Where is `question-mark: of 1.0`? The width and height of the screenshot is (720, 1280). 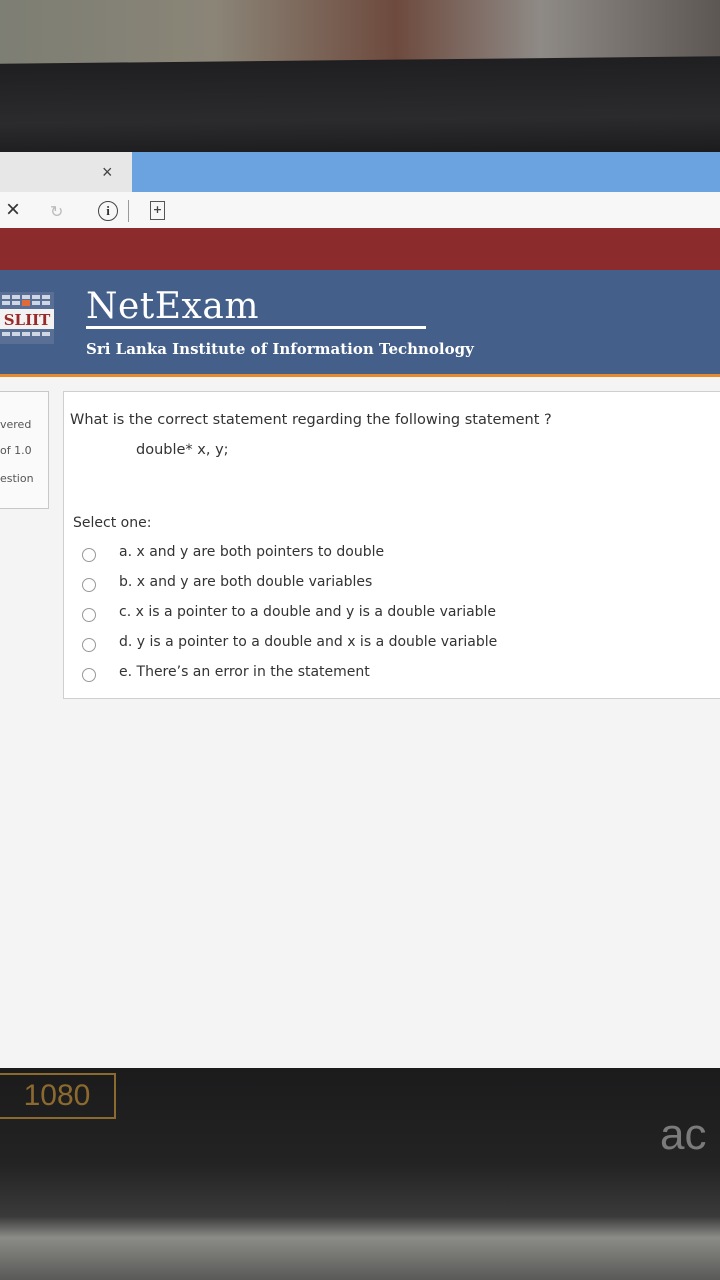
question-mark: of 1.0 is located at coordinates (16, 450).